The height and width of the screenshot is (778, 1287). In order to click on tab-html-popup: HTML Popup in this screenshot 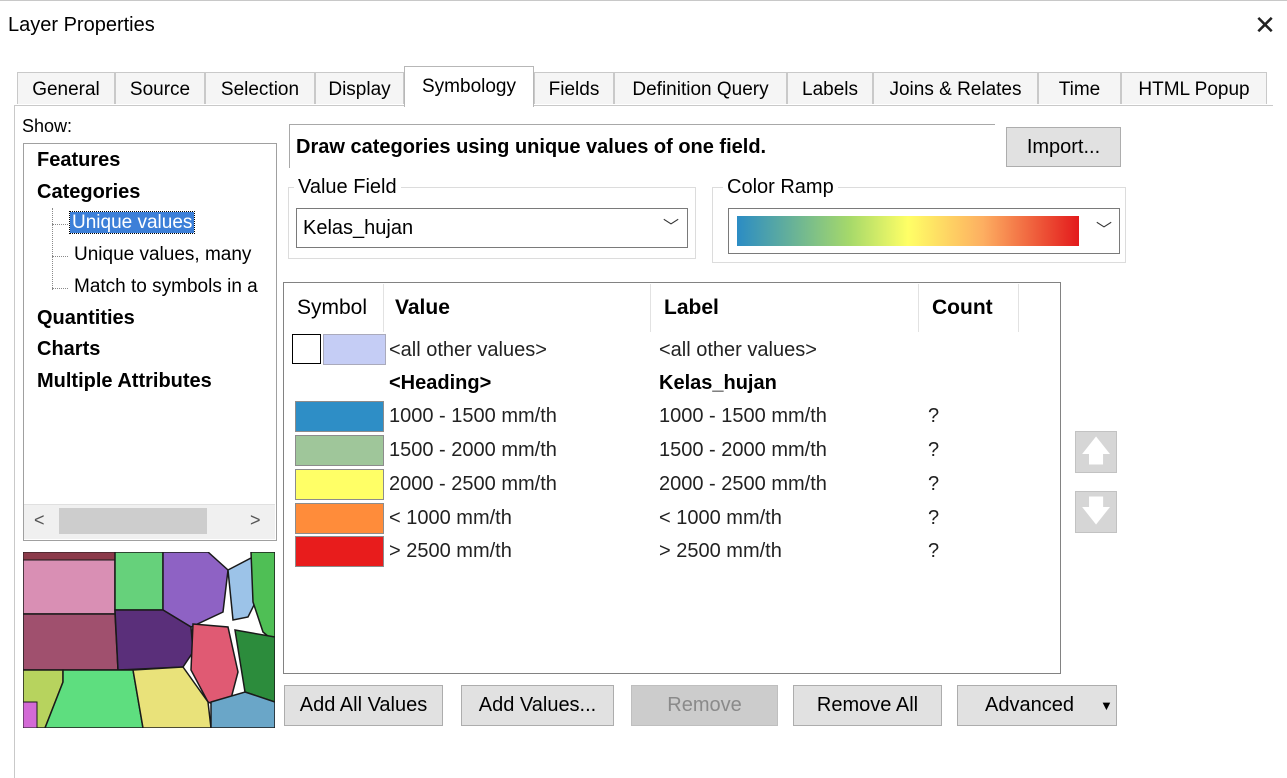, I will do `click(1194, 88)`.